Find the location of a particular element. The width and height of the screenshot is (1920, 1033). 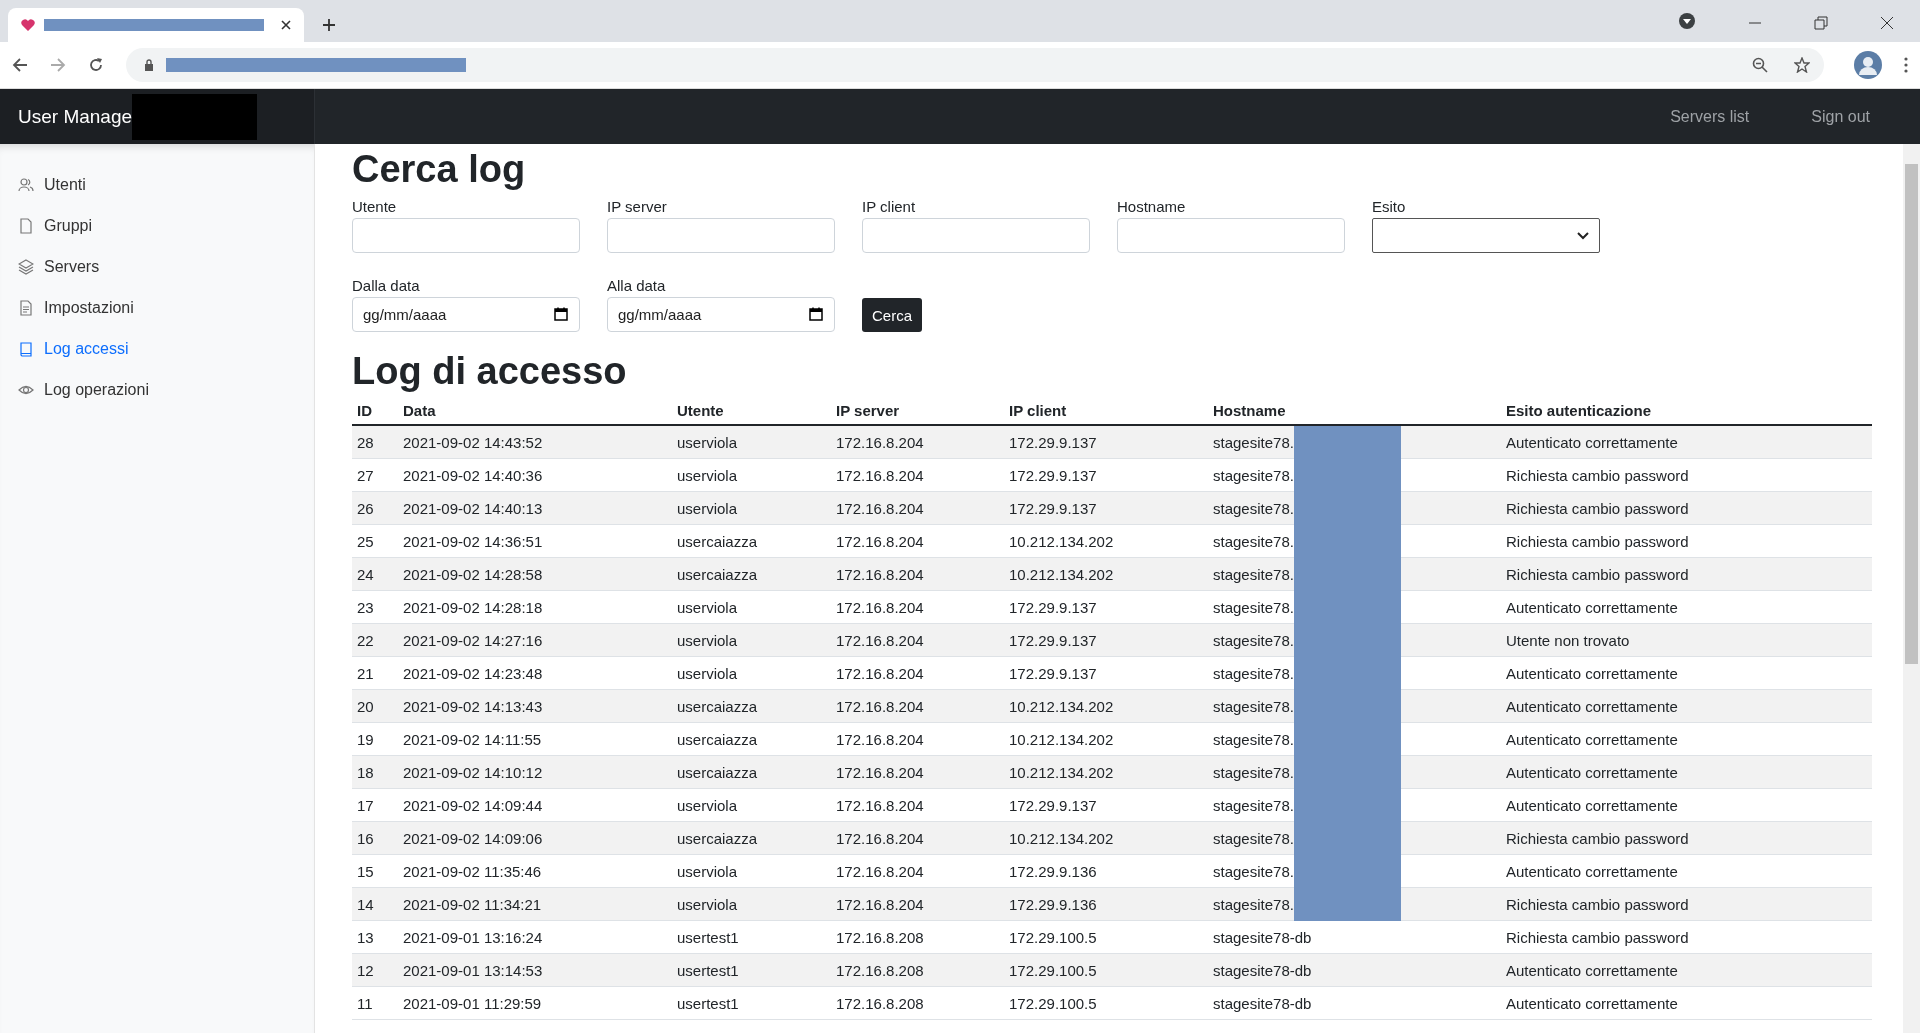

table-cell: 2021-09-02 14:23:48 is located at coordinates (535, 673).